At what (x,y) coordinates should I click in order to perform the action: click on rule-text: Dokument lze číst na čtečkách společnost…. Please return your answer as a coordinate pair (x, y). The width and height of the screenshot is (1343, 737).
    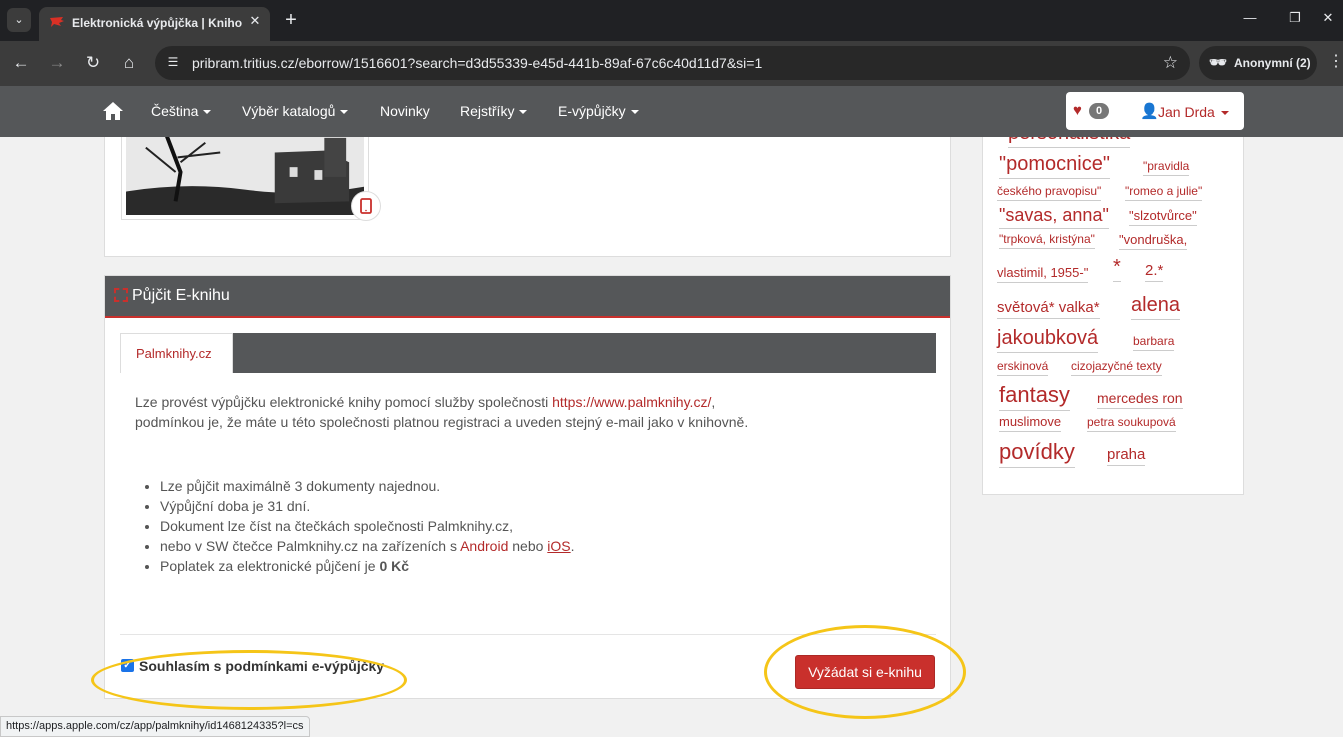
    Looking at the image, I should click on (337, 526).